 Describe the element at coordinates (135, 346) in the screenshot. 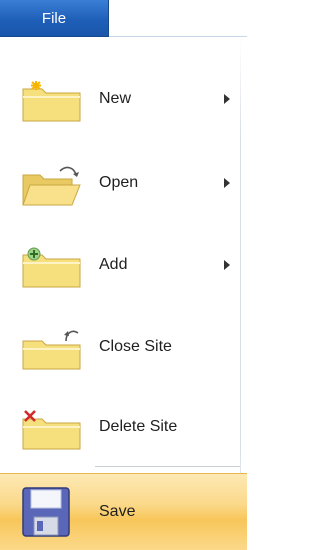

I see `menu-item-close-site-label: Close Site` at that location.